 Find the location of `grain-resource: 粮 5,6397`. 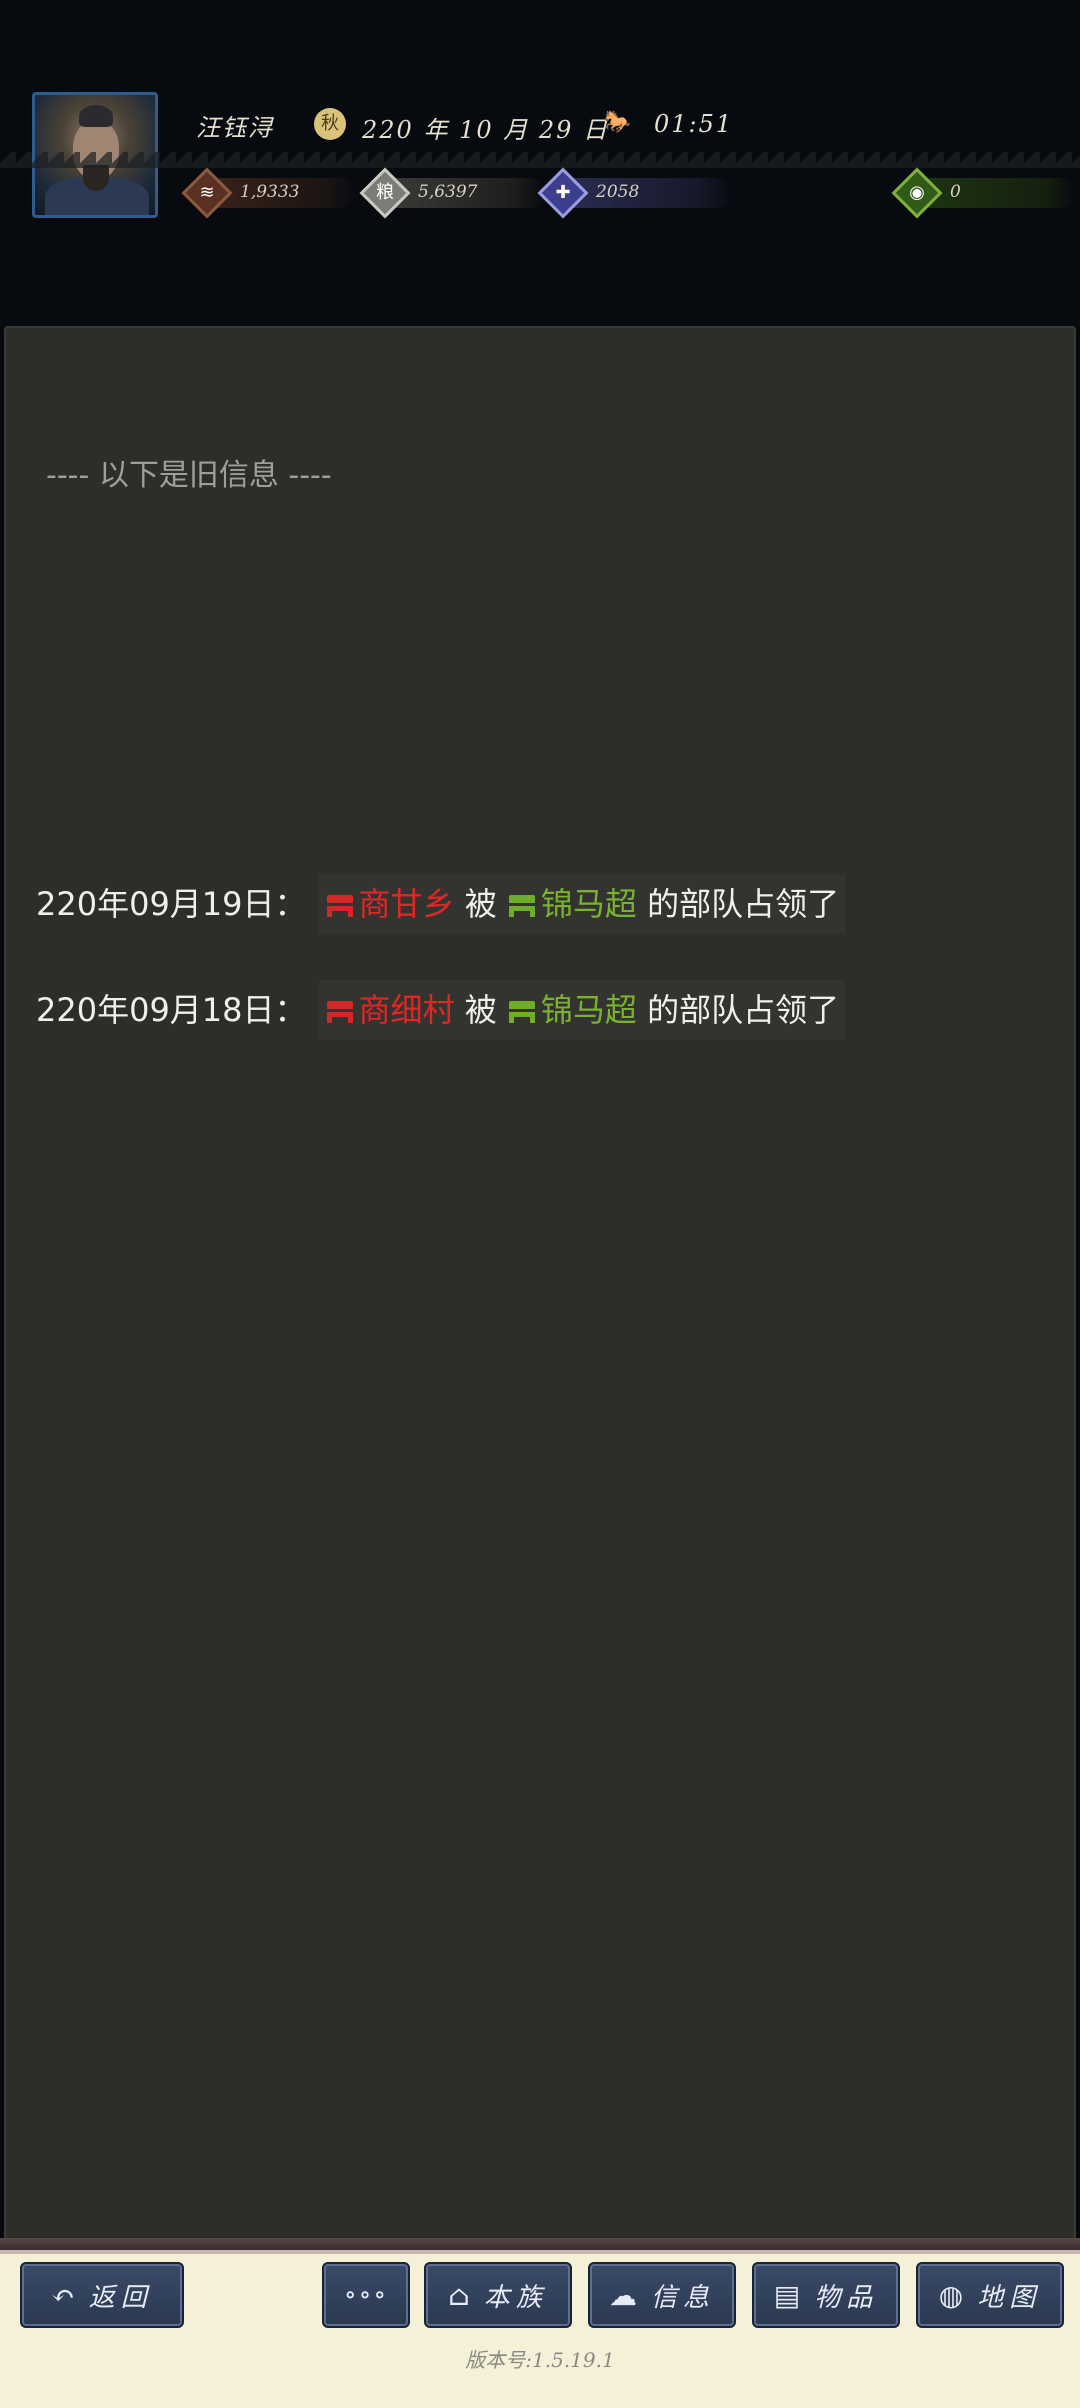

grain-resource: 粮 5,6397 is located at coordinates (451, 193).